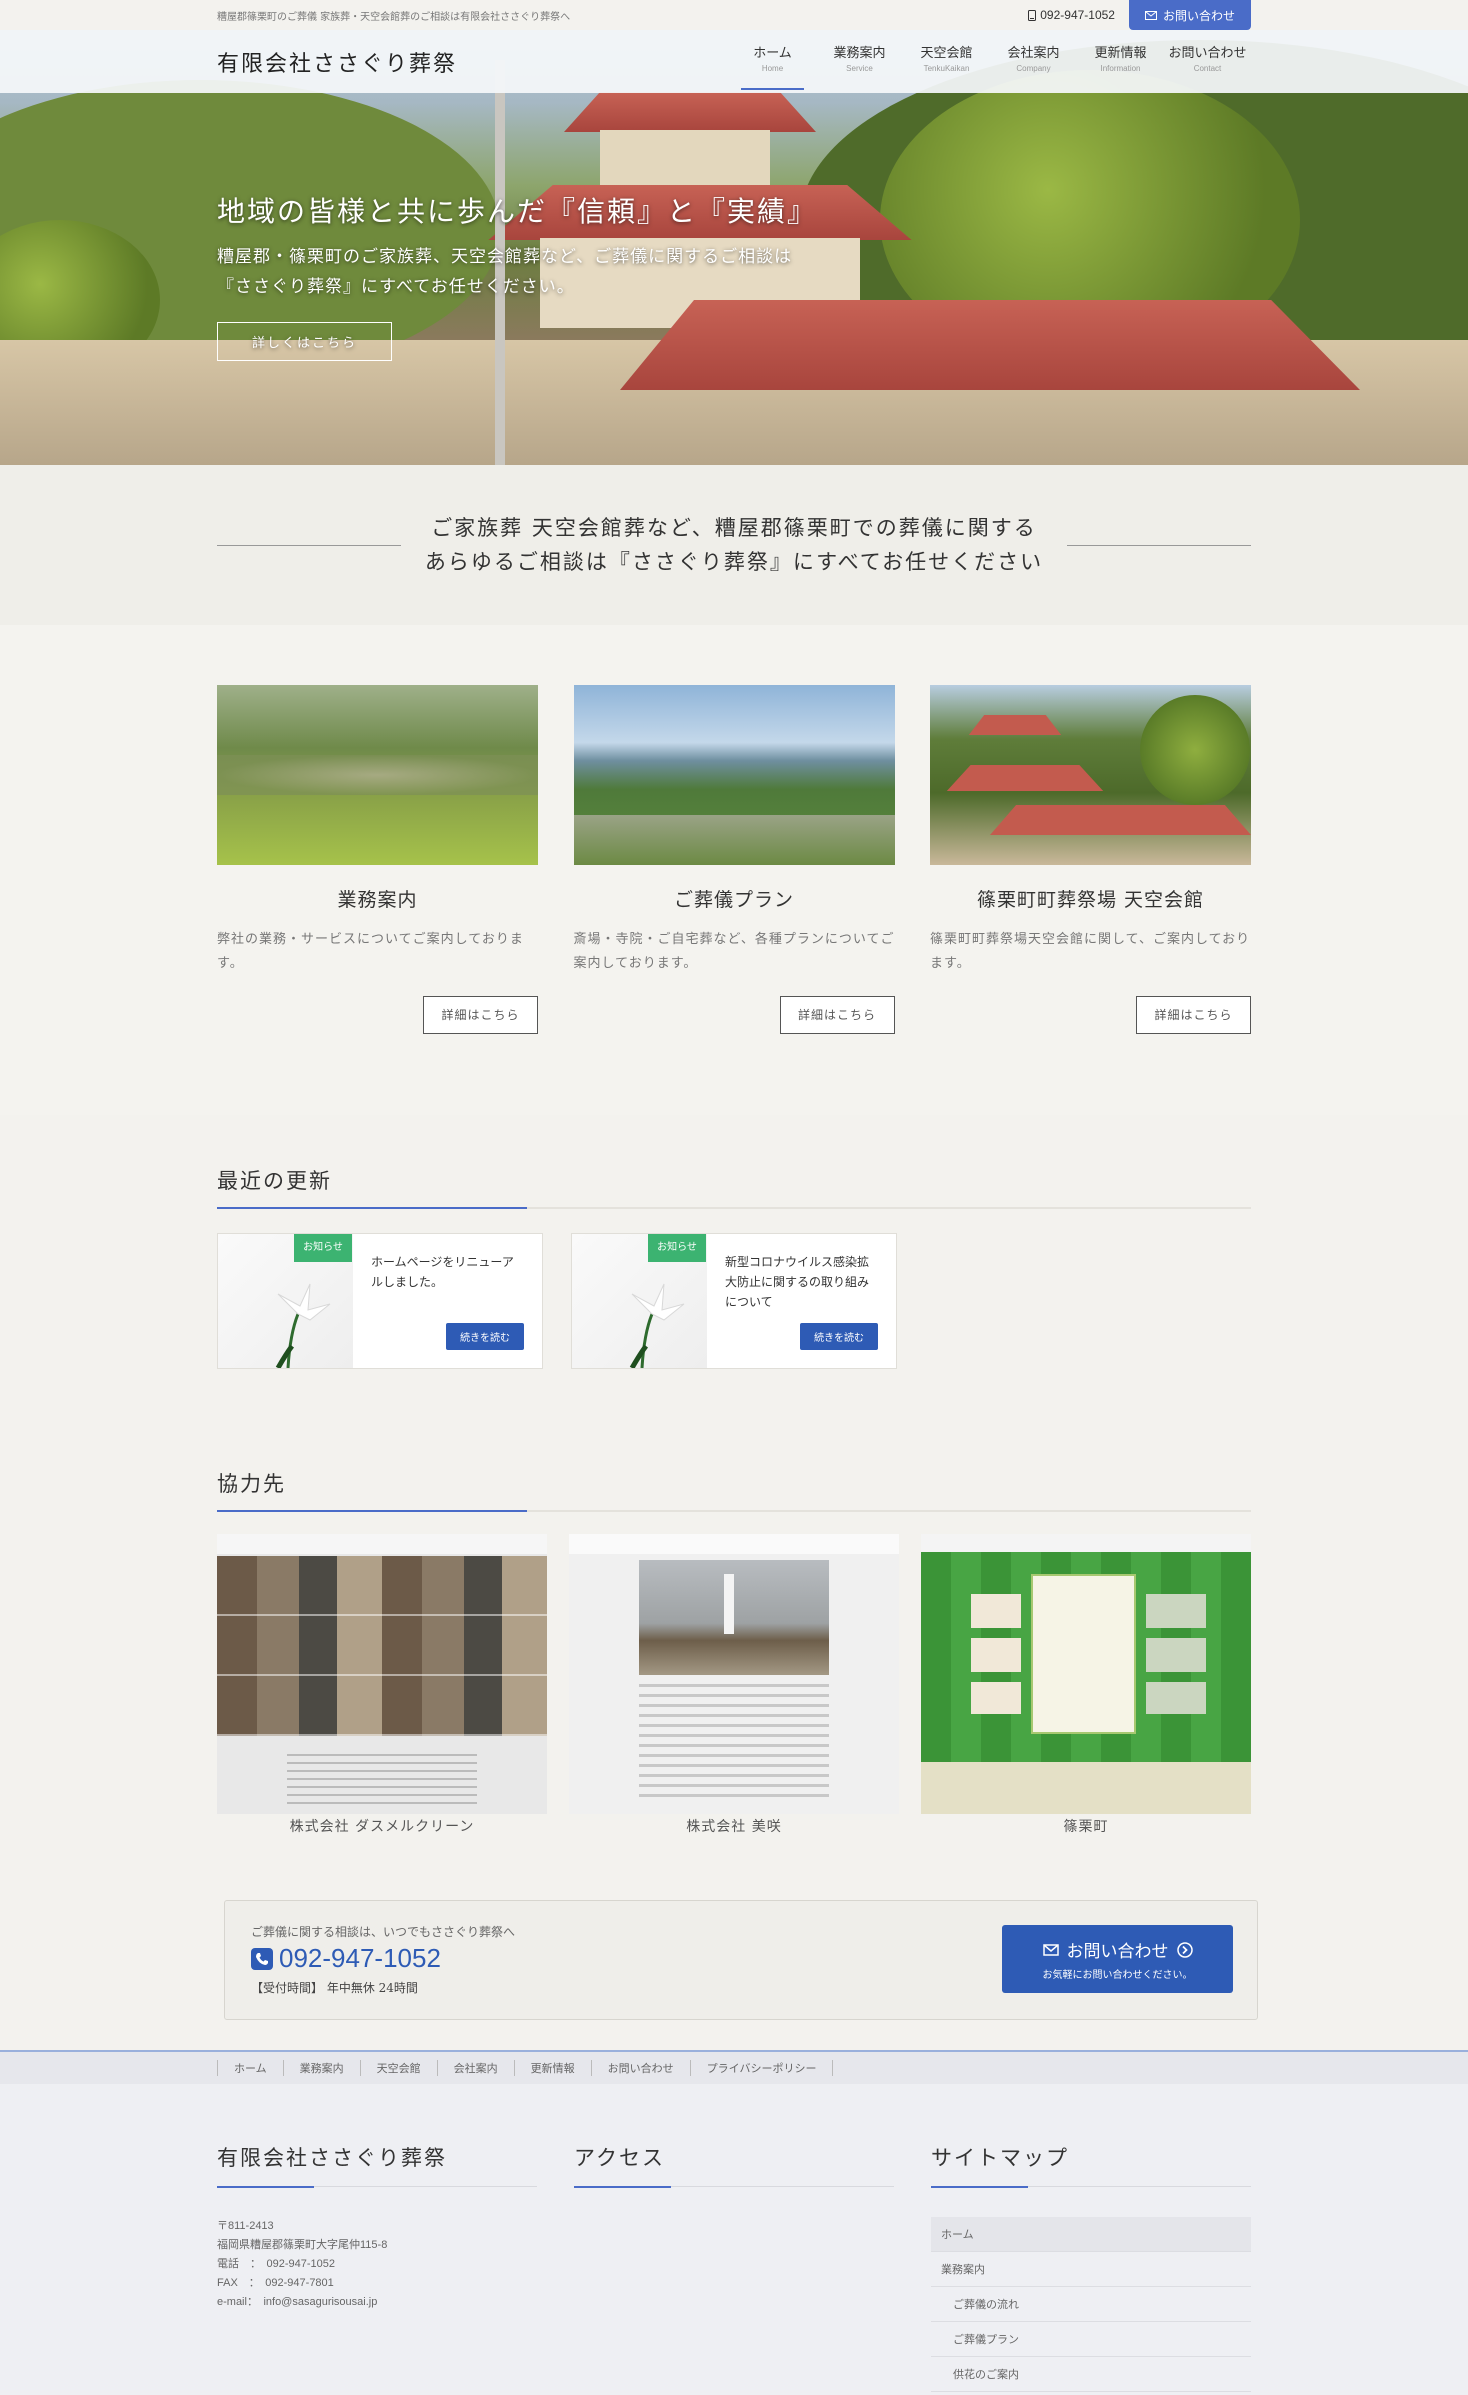 This screenshot has height=2395, width=1468. What do you see at coordinates (276, 2264) in the screenshot?
I see `footer-tel: 電話 ： 092-947-1052` at bounding box center [276, 2264].